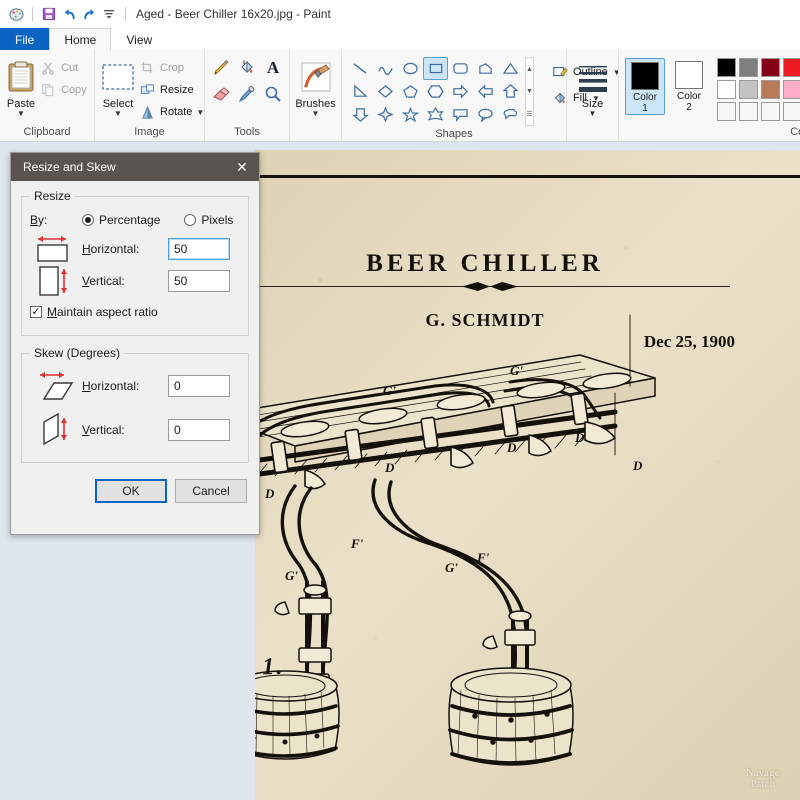 This screenshot has height=800, width=800. I want to click on pencil-tool-button, so click(221, 68).